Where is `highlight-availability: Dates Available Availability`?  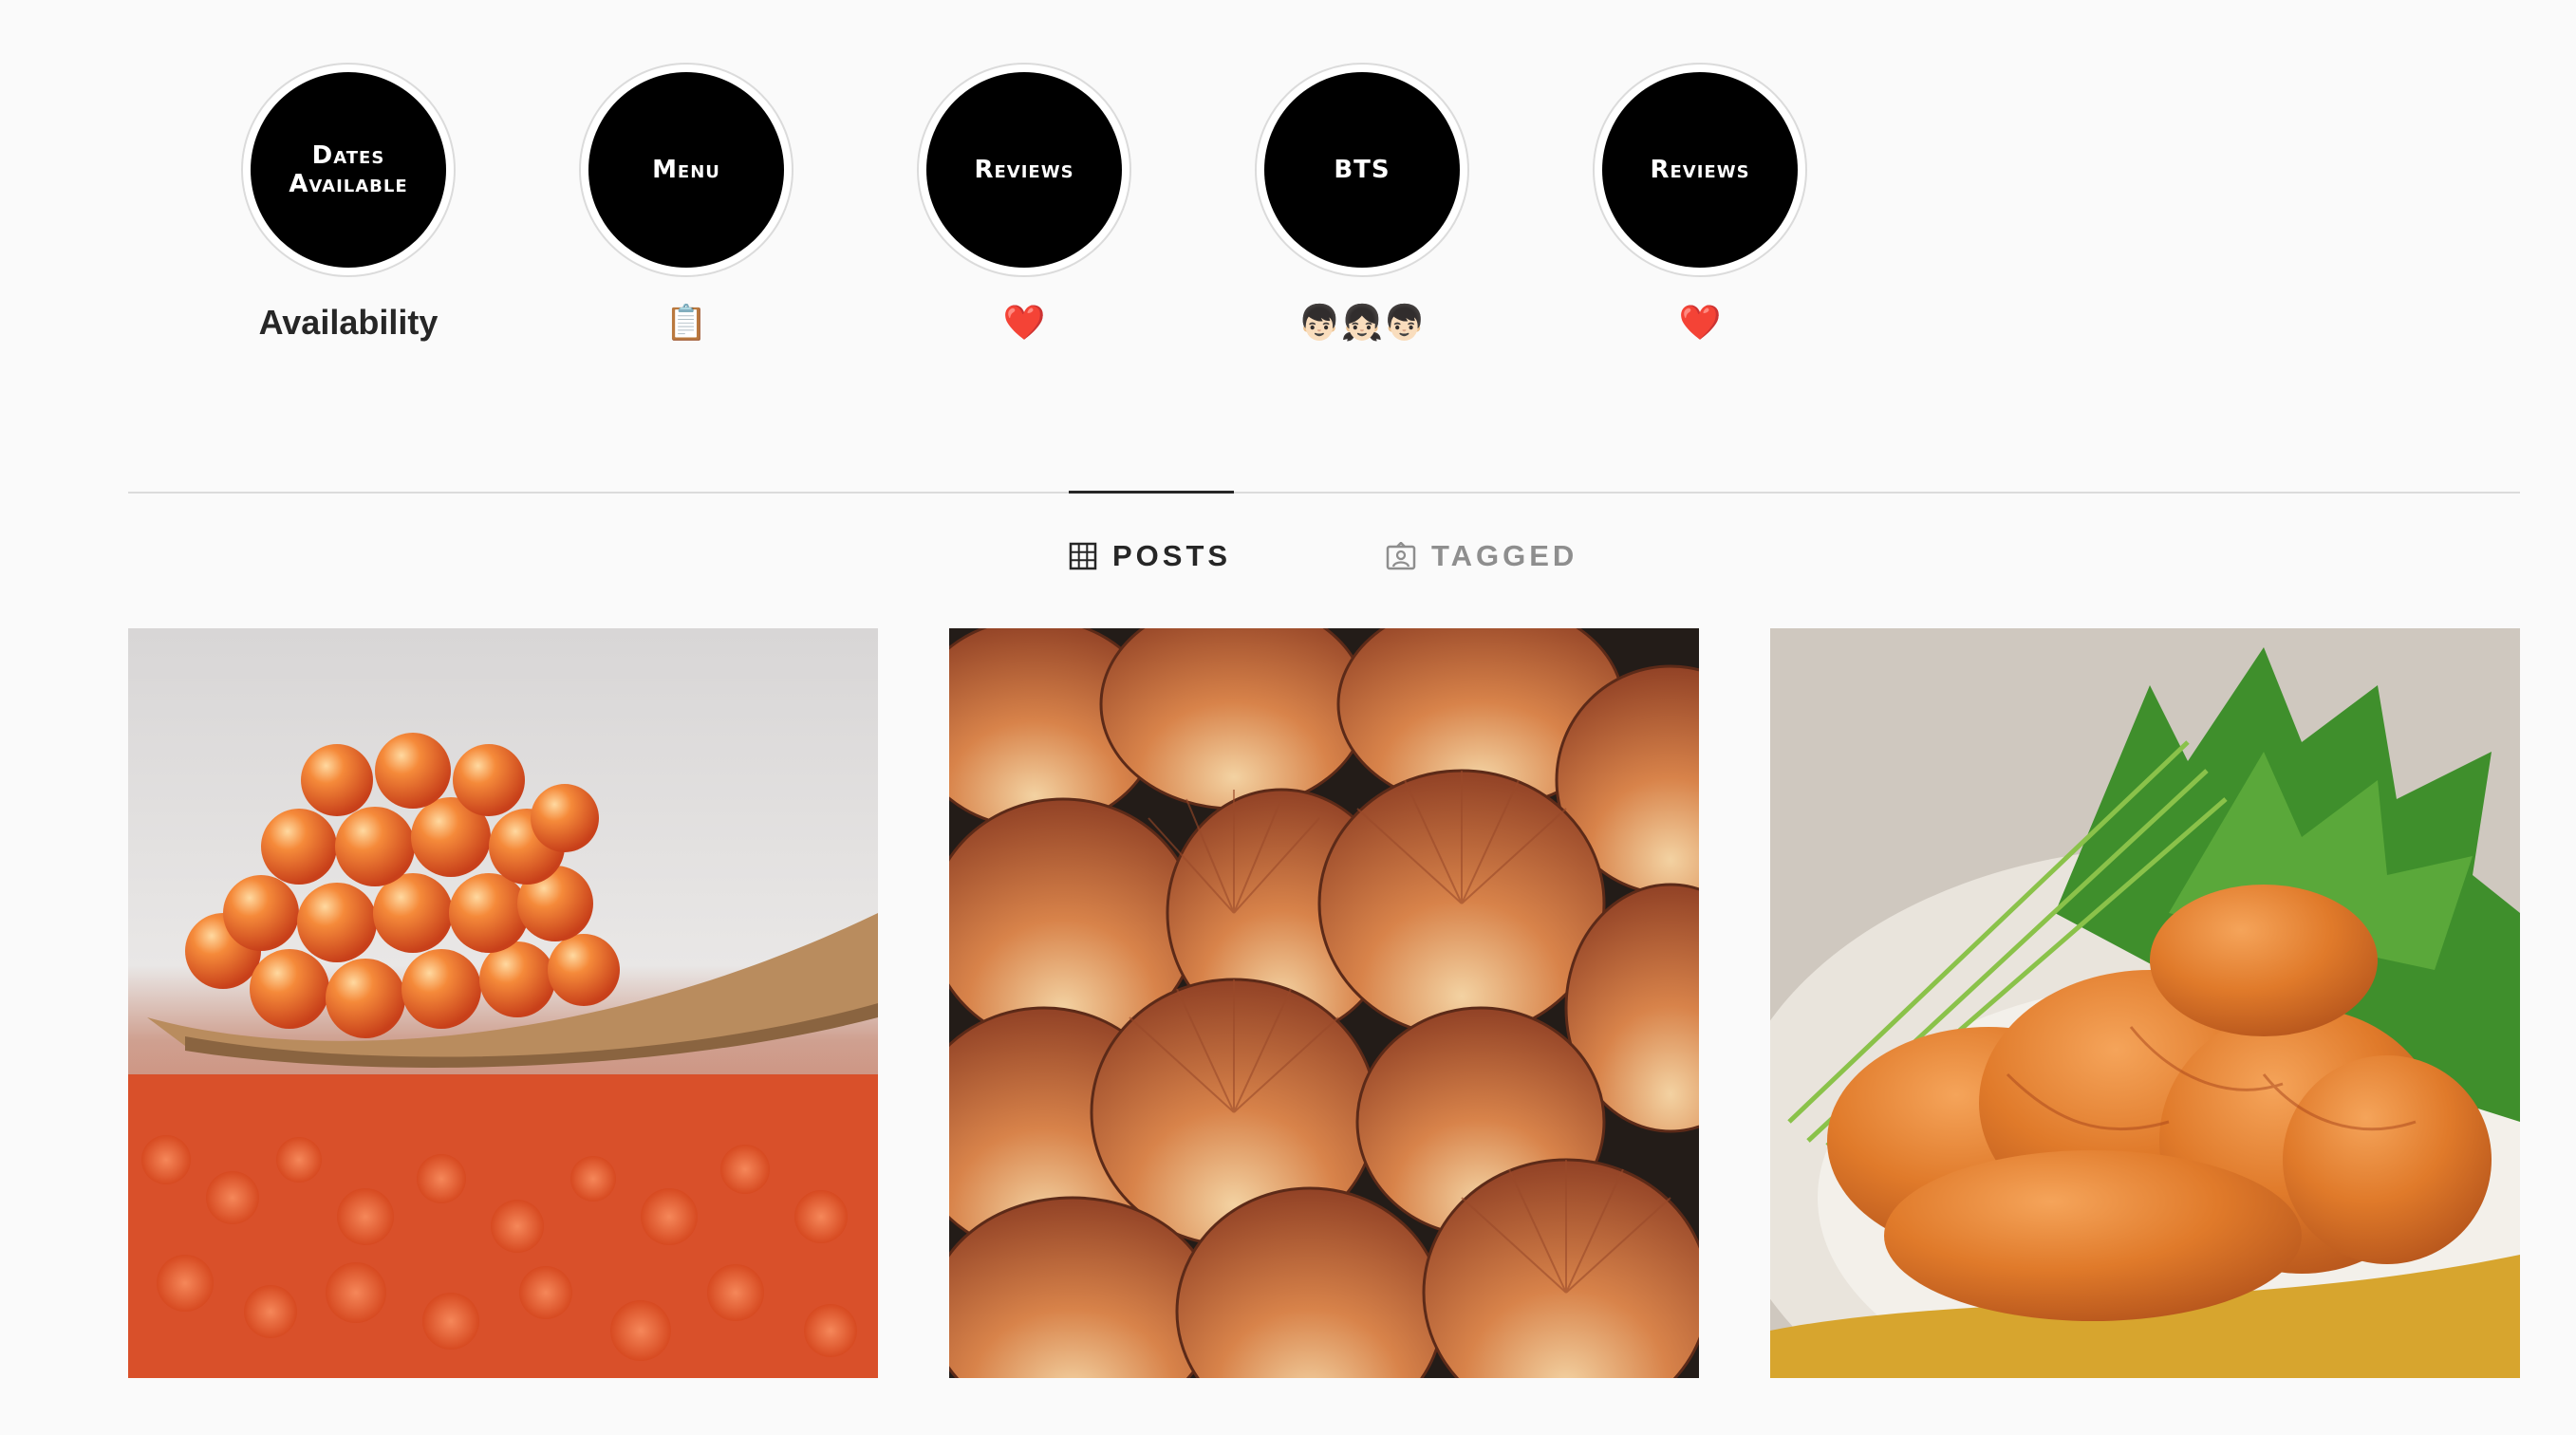 highlight-availability: Dates Available Availability is located at coordinates (348, 204).